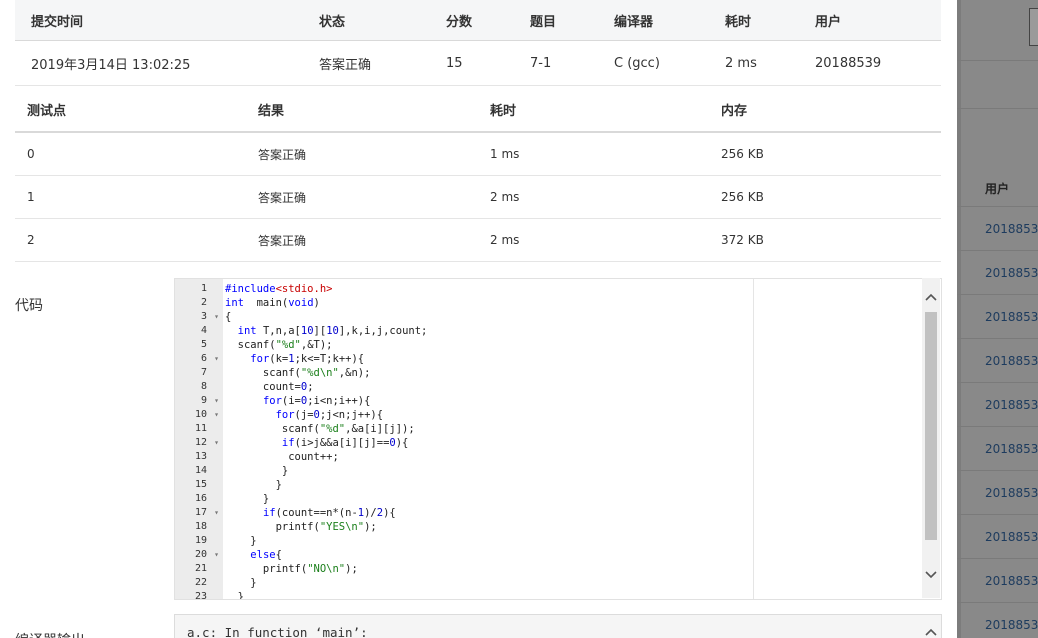 Image resolution: width=1038 pixels, height=638 pixels. Describe the element at coordinates (332, 429) in the screenshot. I see `code-token: "%d"` at that location.